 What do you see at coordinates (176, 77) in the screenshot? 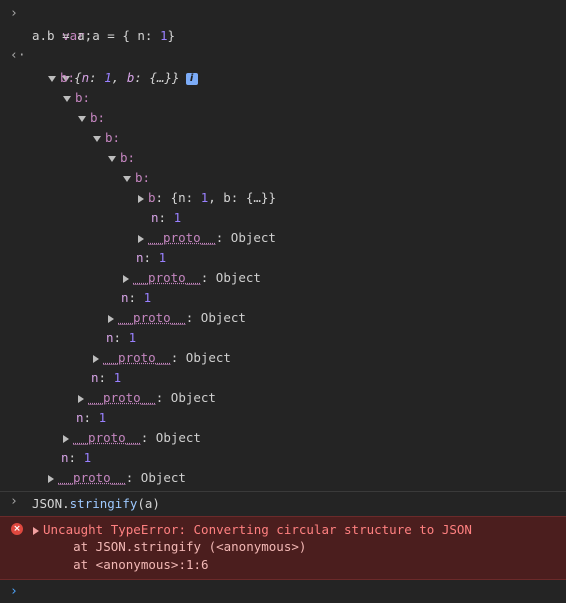
I see `brace: }` at bounding box center [176, 77].